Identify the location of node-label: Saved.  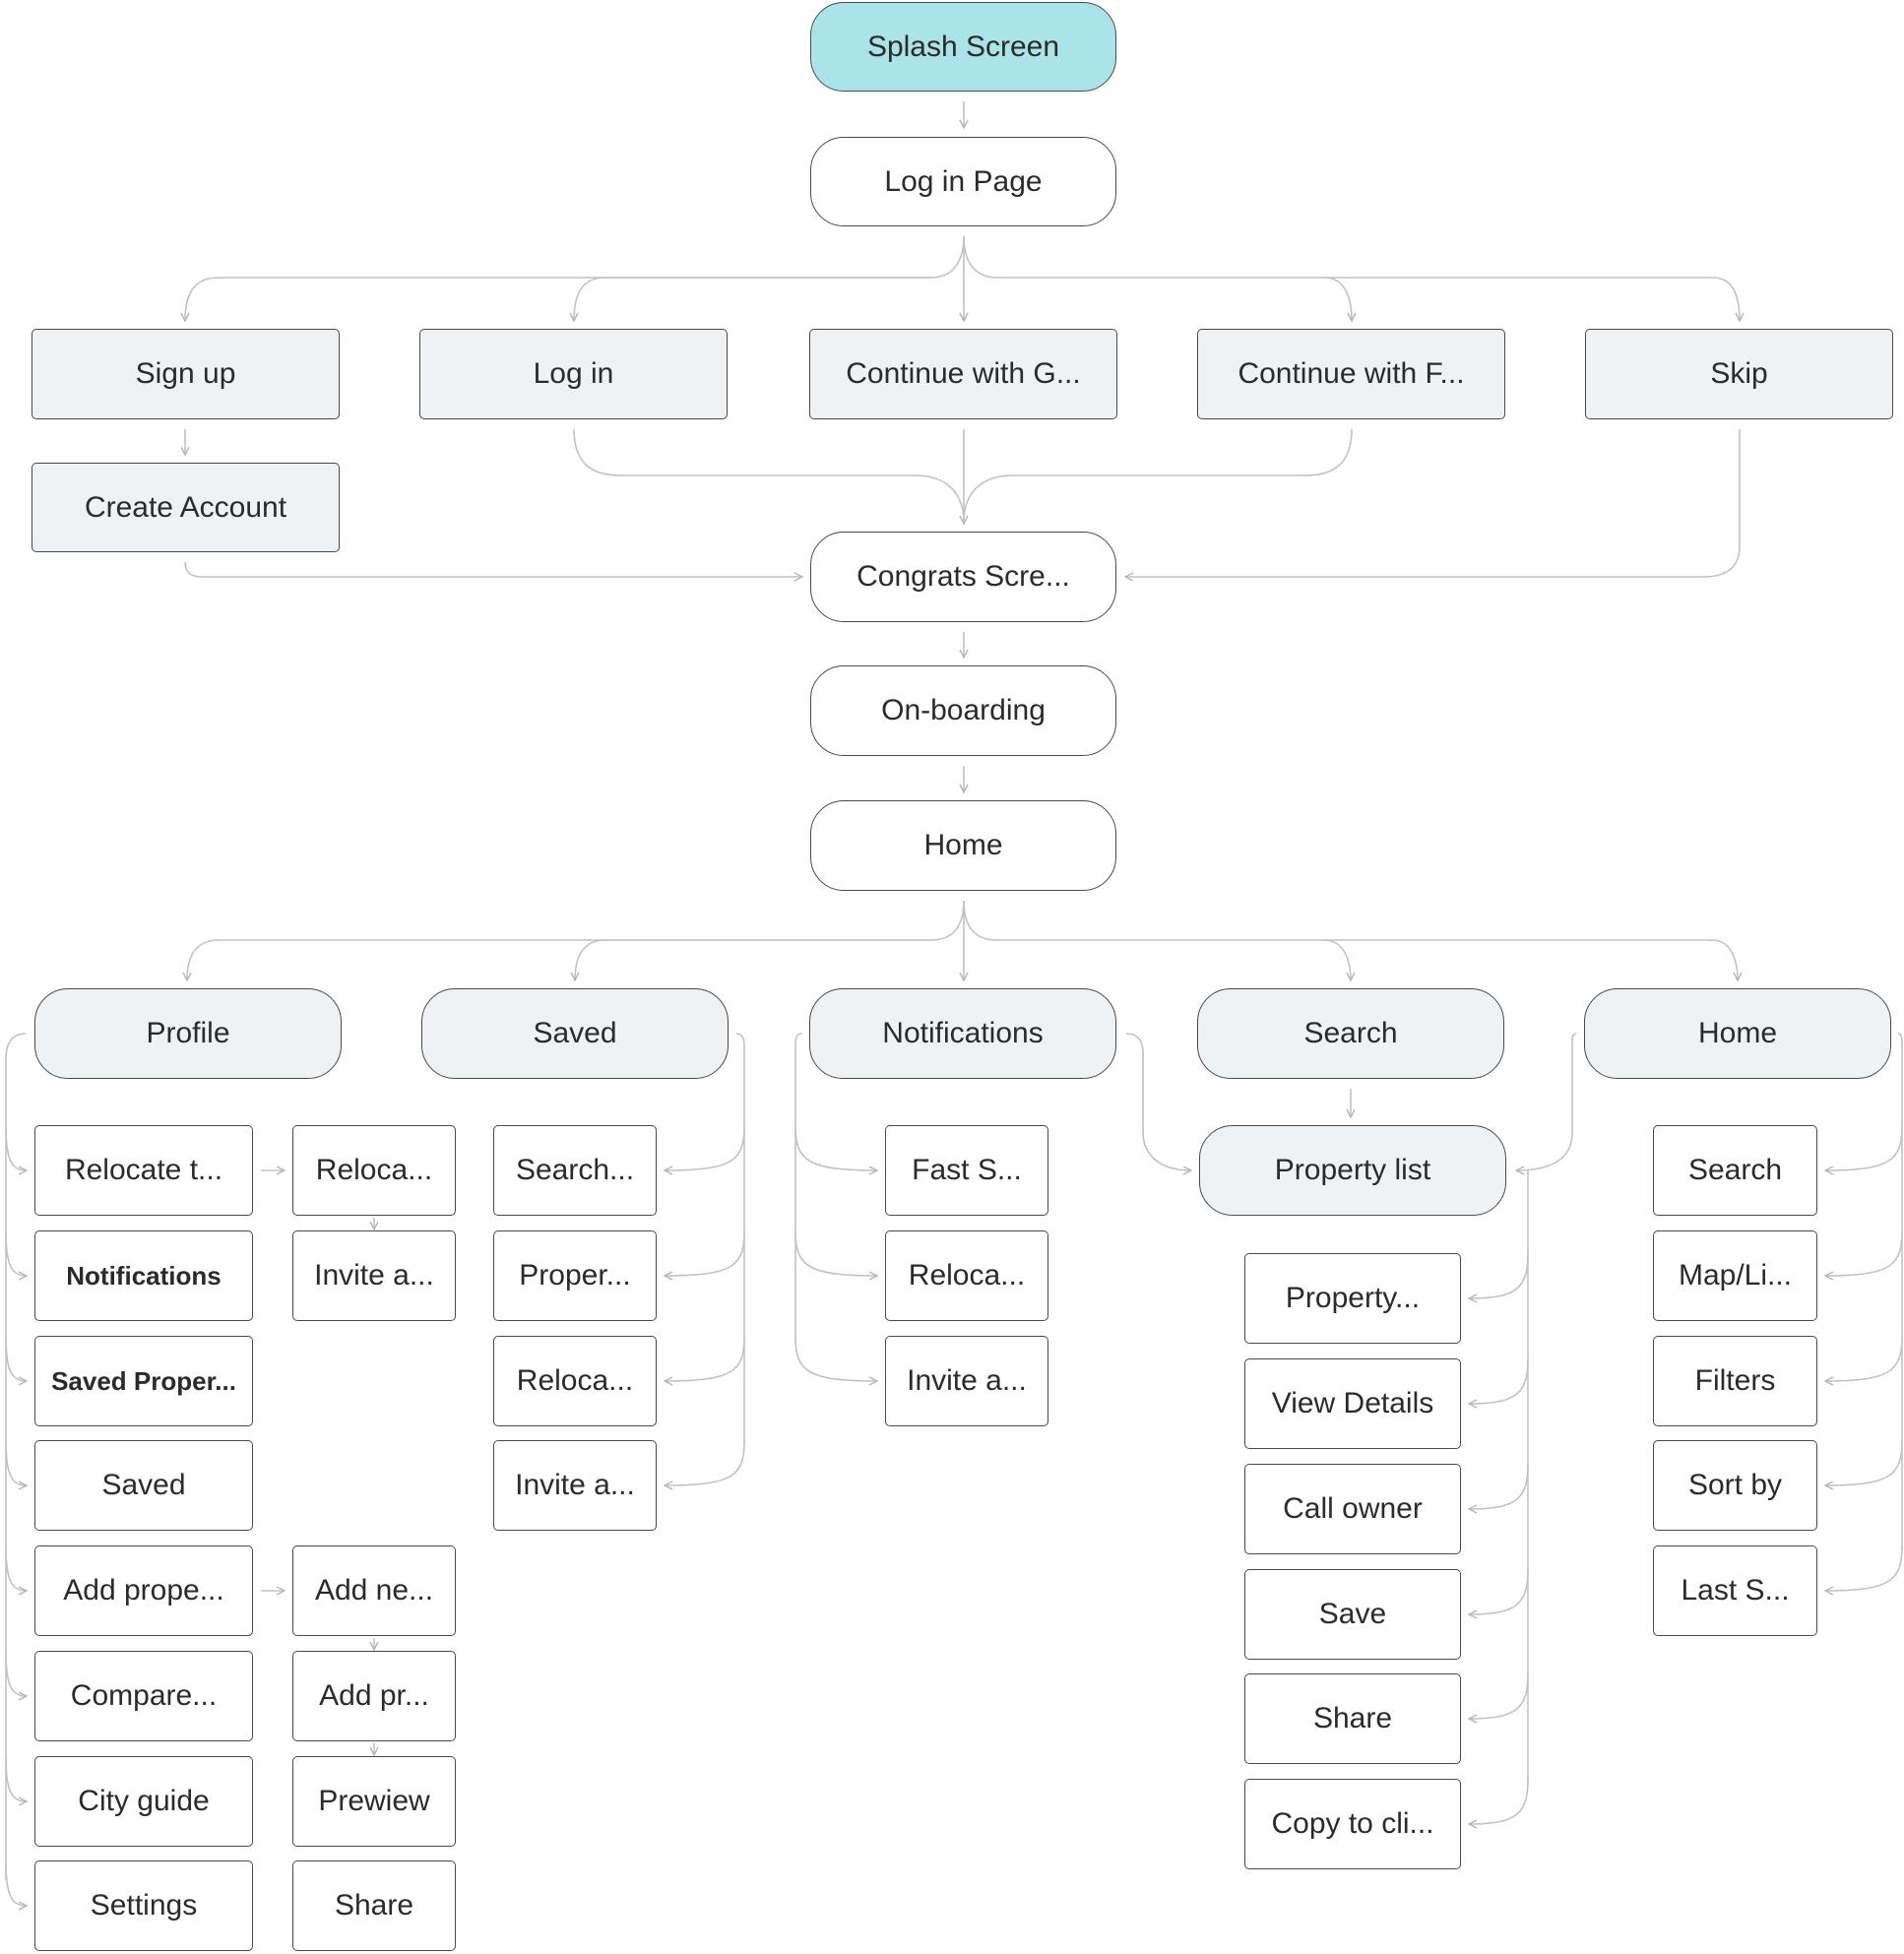
(575, 1033).